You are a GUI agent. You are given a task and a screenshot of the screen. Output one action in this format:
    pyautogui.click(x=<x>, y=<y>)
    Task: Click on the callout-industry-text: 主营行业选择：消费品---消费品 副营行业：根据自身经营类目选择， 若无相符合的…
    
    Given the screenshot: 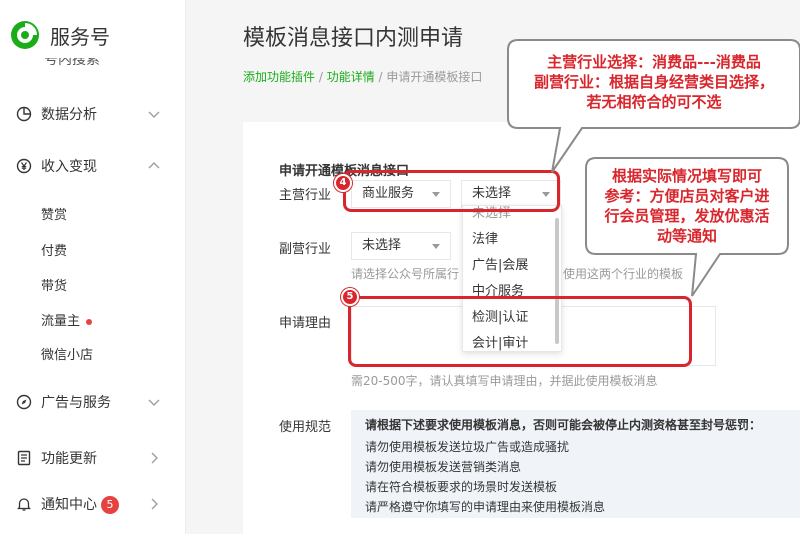 What is the action you would take?
    pyautogui.click(x=654, y=82)
    